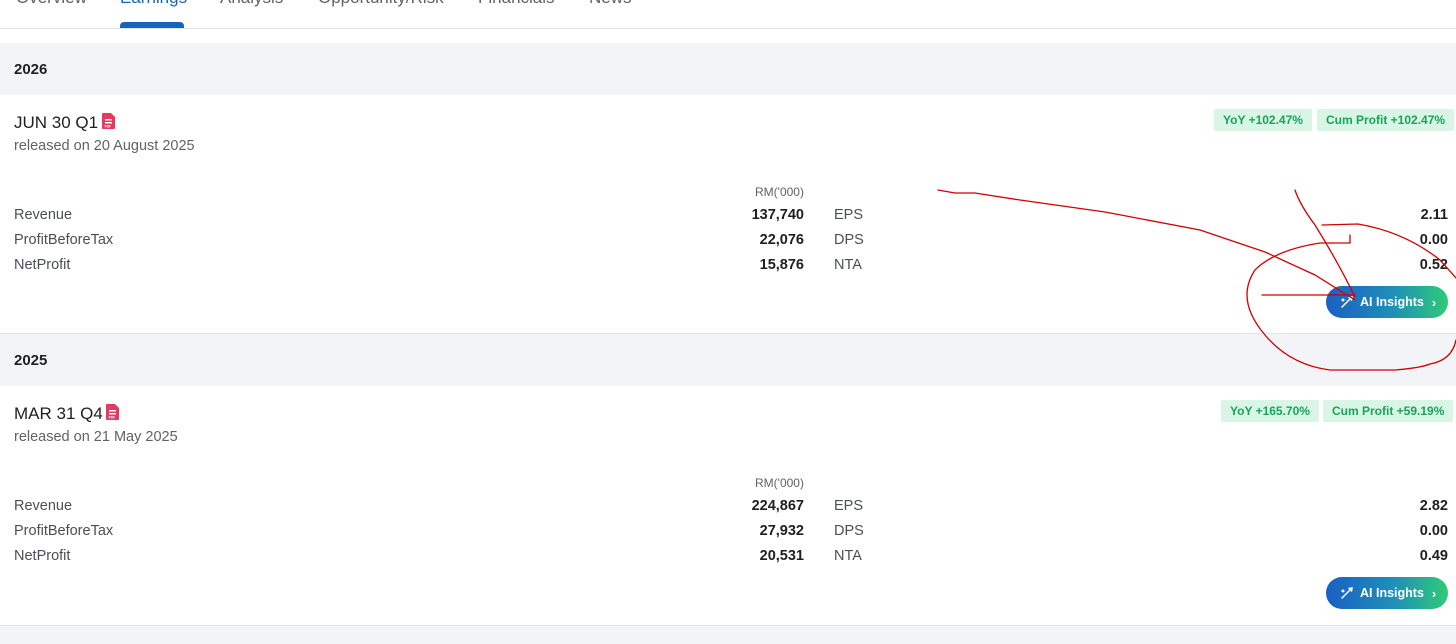  What do you see at coordinates (516, 4) in the screenshot?
I see `tab-financials: Financials` at bounding box center [516, 4].